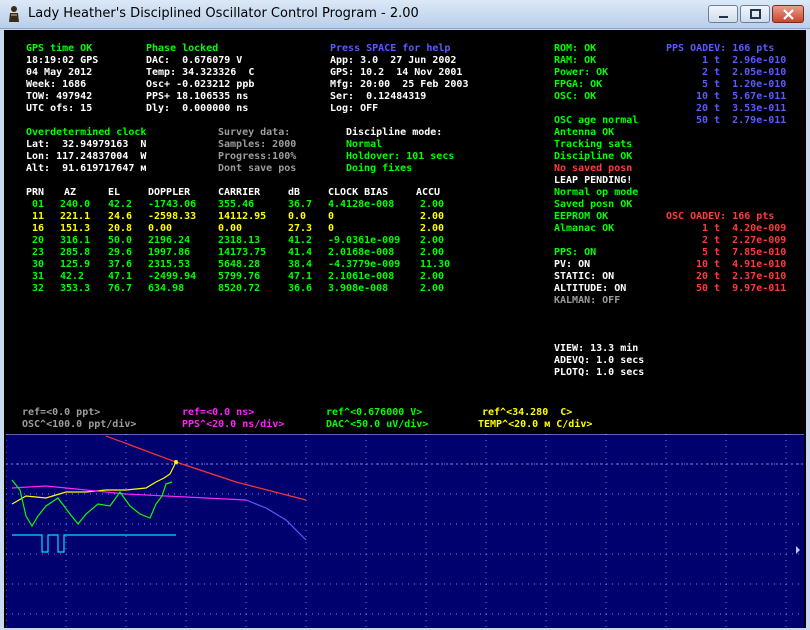 Image resolution: width=810 pixels, height=630 pixels. I want to click on sat-az: 42.2, so click(72, 276).